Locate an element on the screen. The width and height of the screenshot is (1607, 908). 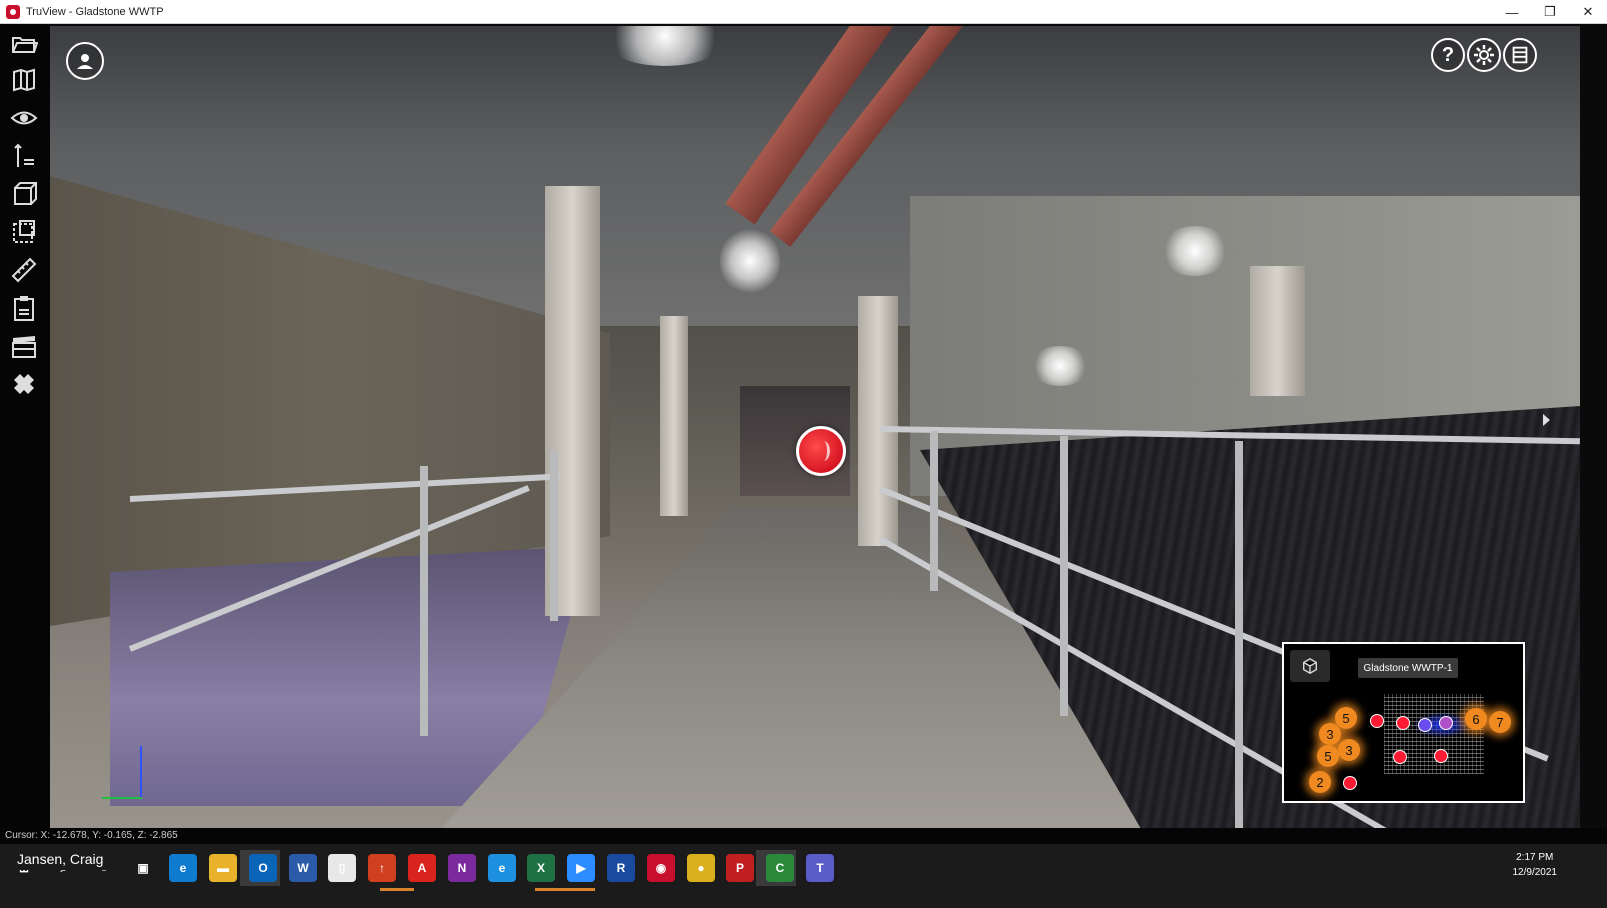
user-circle-icon is located at coordinates (85, 61).